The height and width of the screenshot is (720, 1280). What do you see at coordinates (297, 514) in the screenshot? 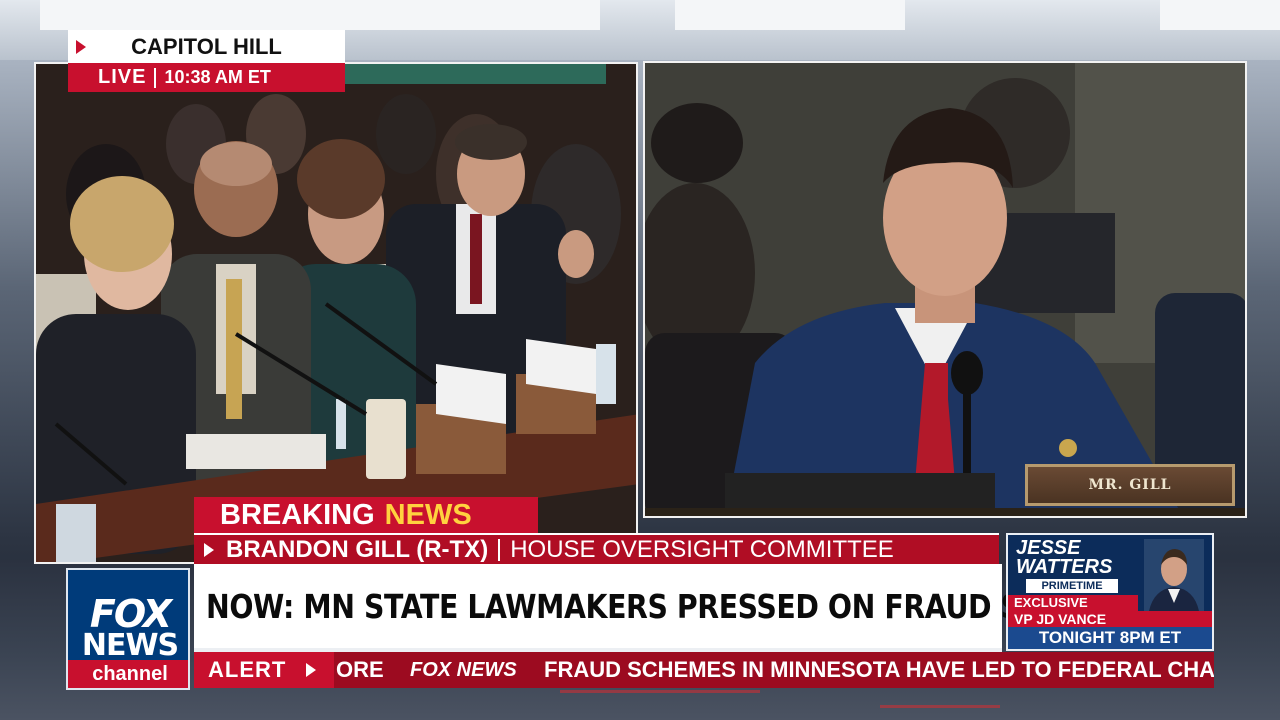
I see `breaking-word: BREAKING` at bounding box center [297, 514].